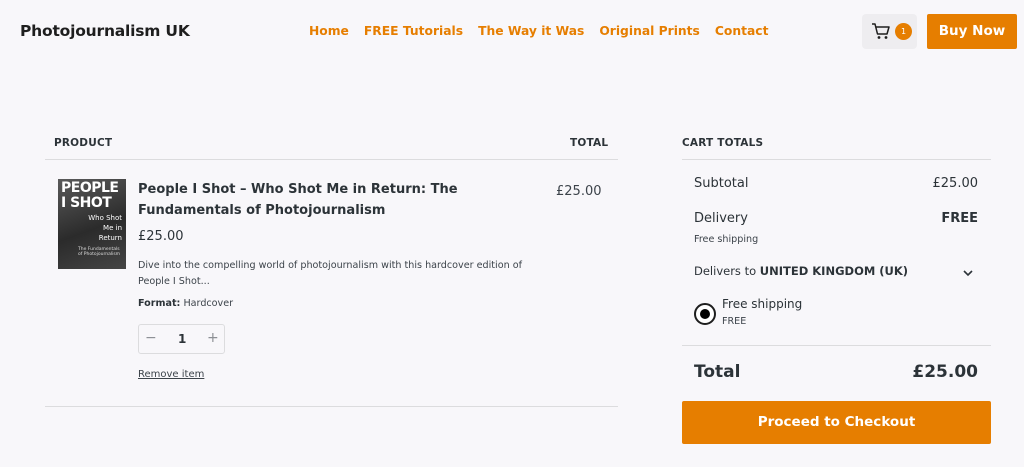 This screenshot has height=467, width=1024. Describe the element at coordinates (171, 374) in the screenshot. I see `remove-item-link: Remove item` at that location.